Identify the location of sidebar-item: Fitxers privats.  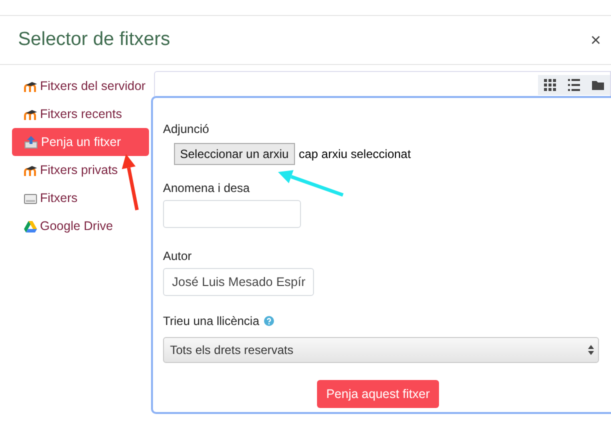
(80, 170).